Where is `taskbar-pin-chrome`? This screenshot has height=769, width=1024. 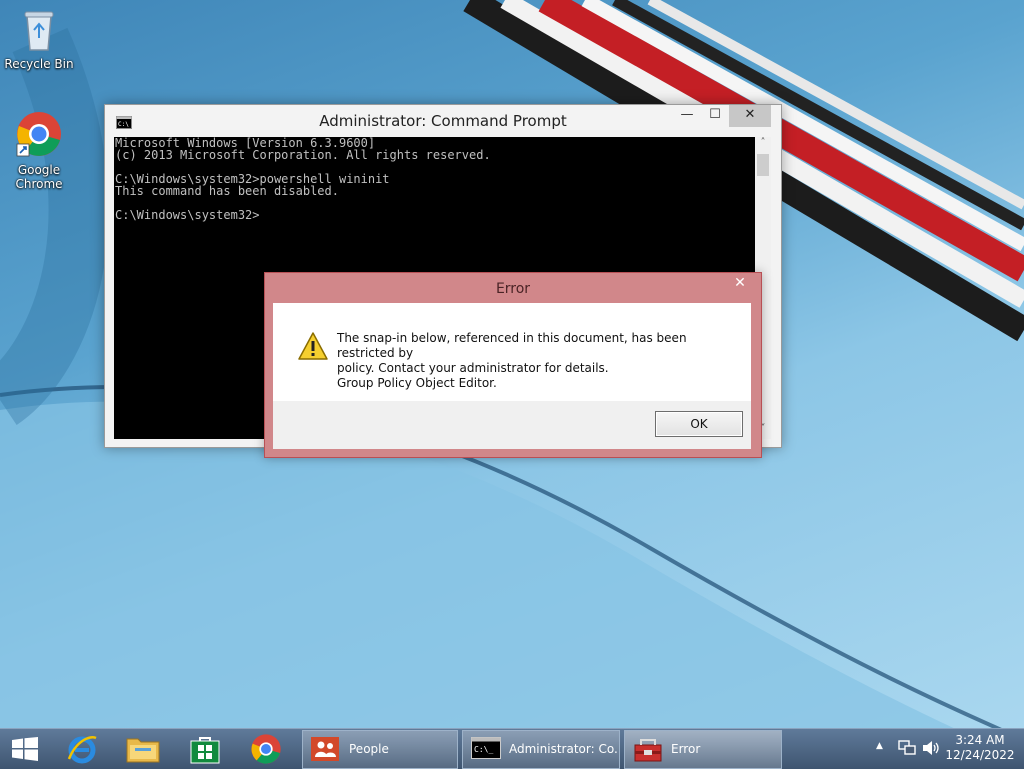 taskbar-pin-chrome is located at coordinates (268, 749).